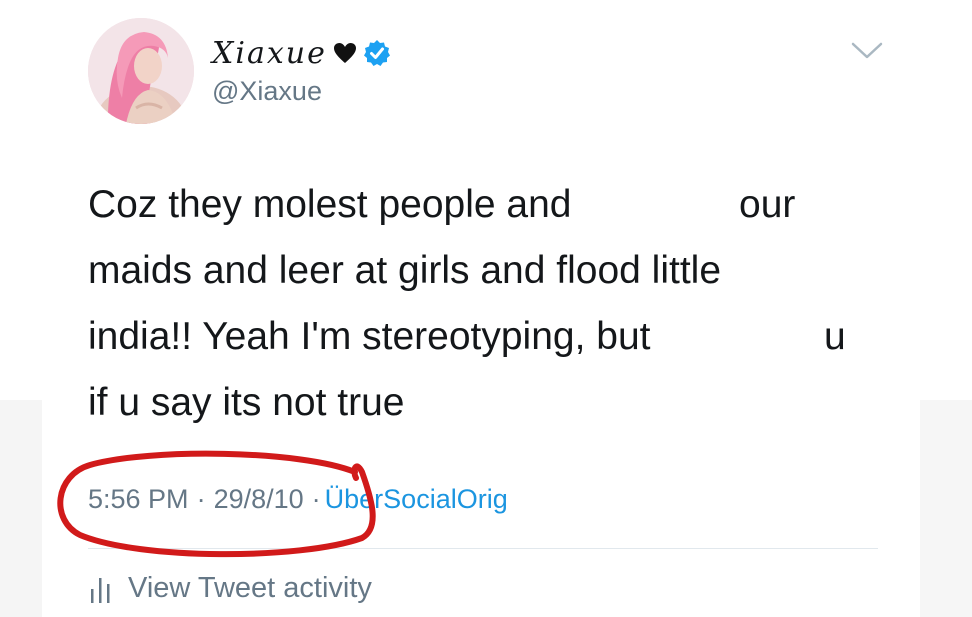 This screenshot has height=617, width=972. I want to click on author-name-row: Xiaxue, so click(301, 53).